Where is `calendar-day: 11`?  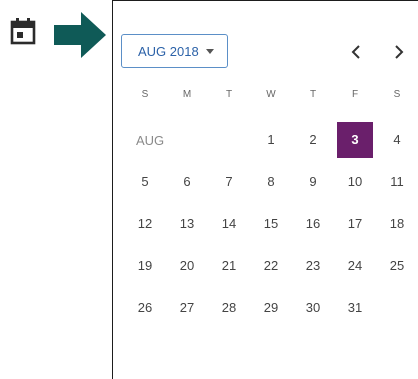 calendar-day: 11 is located at coordinates (397, 182).